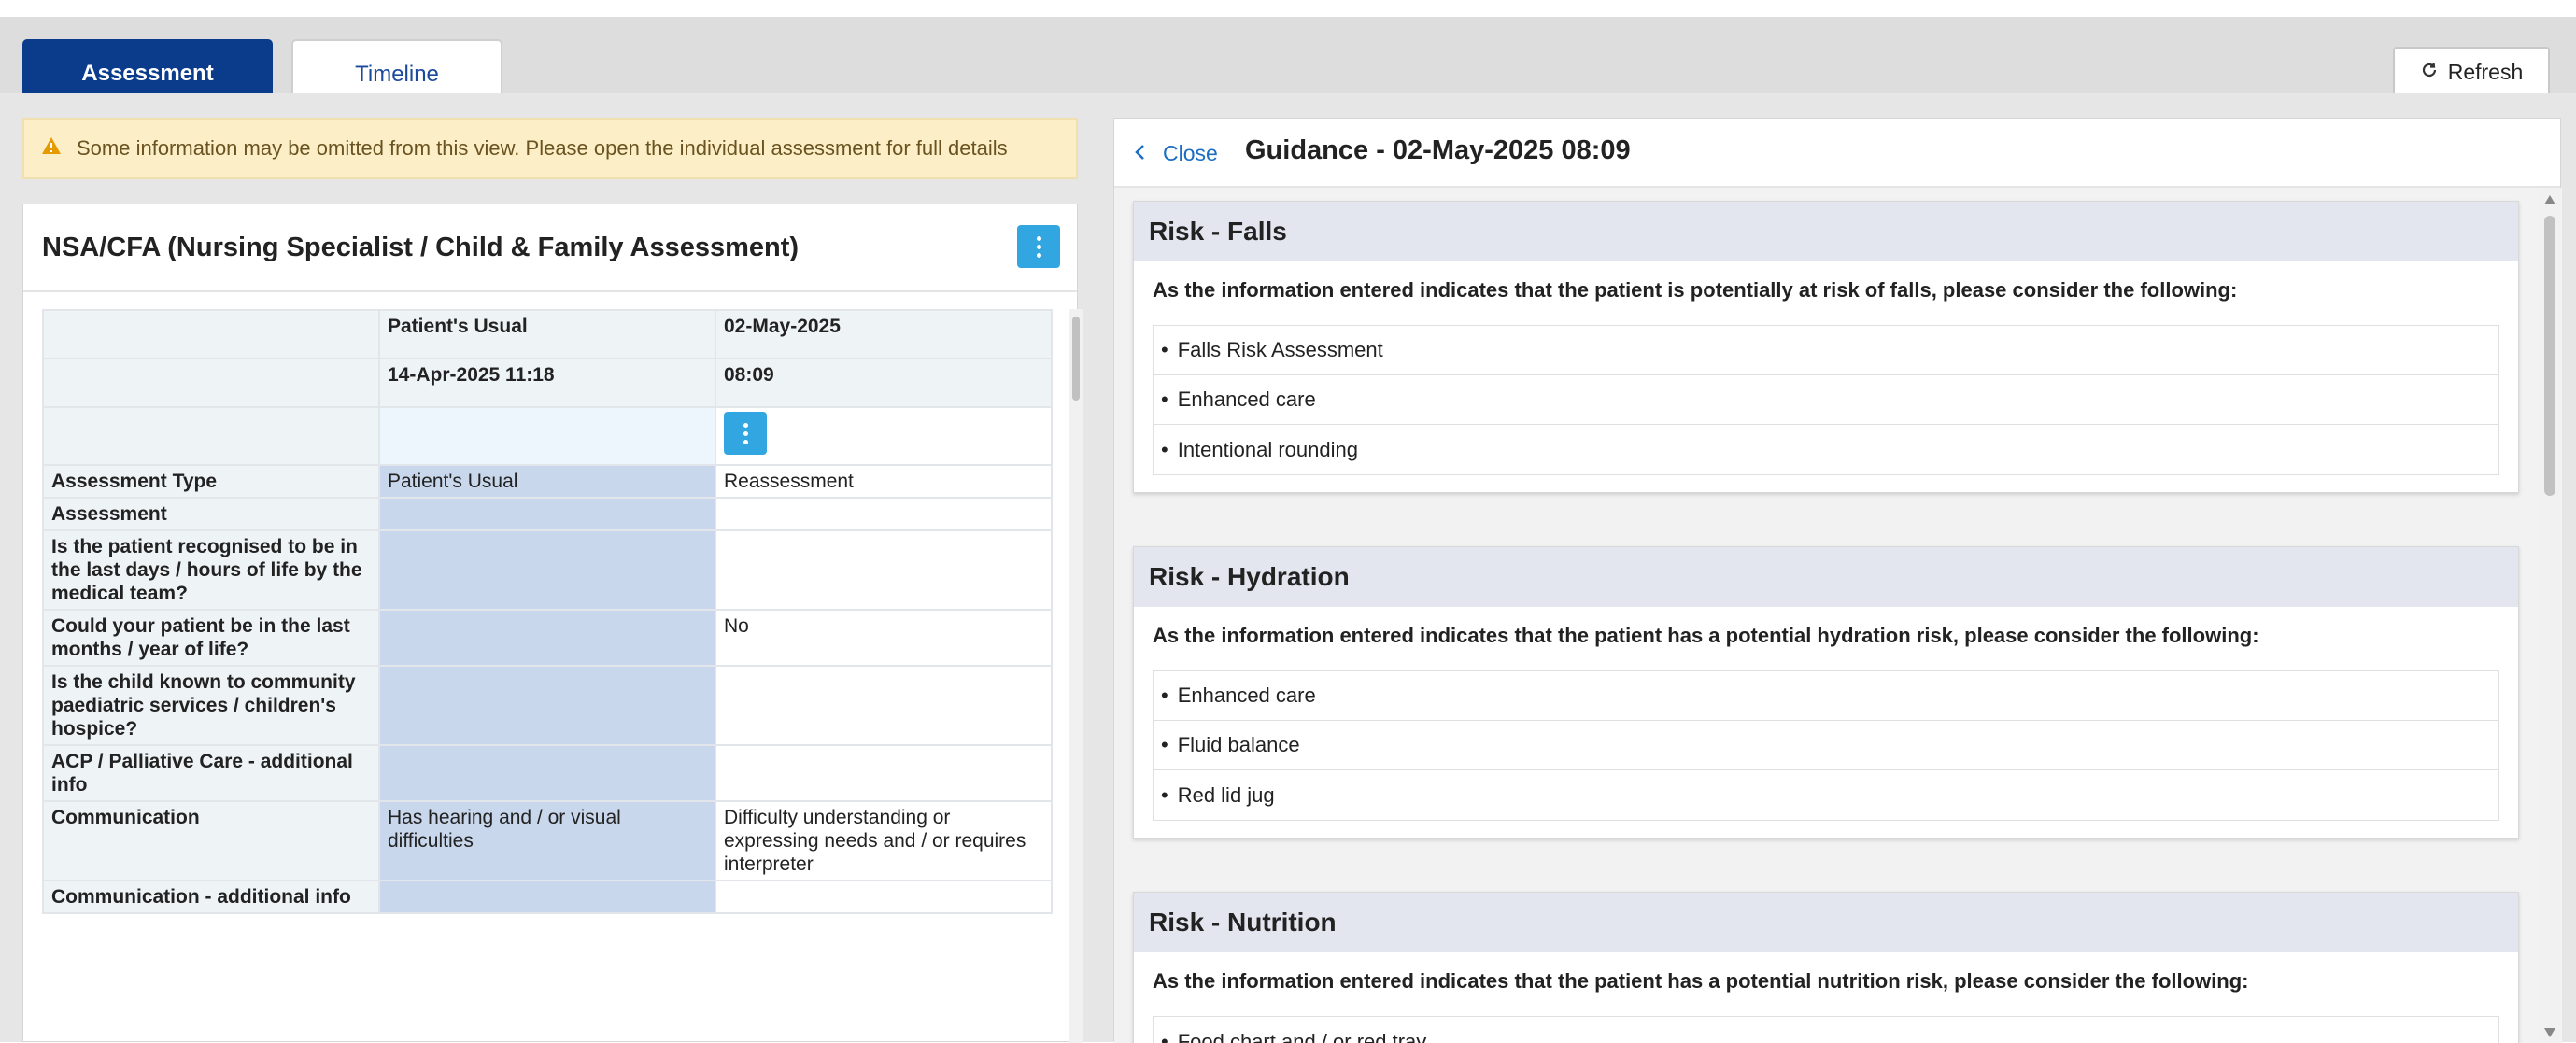  Describe the element at coordinates (2549, 1032) in the screenshot. I see `scroll-down-arrow-icon` at that location.